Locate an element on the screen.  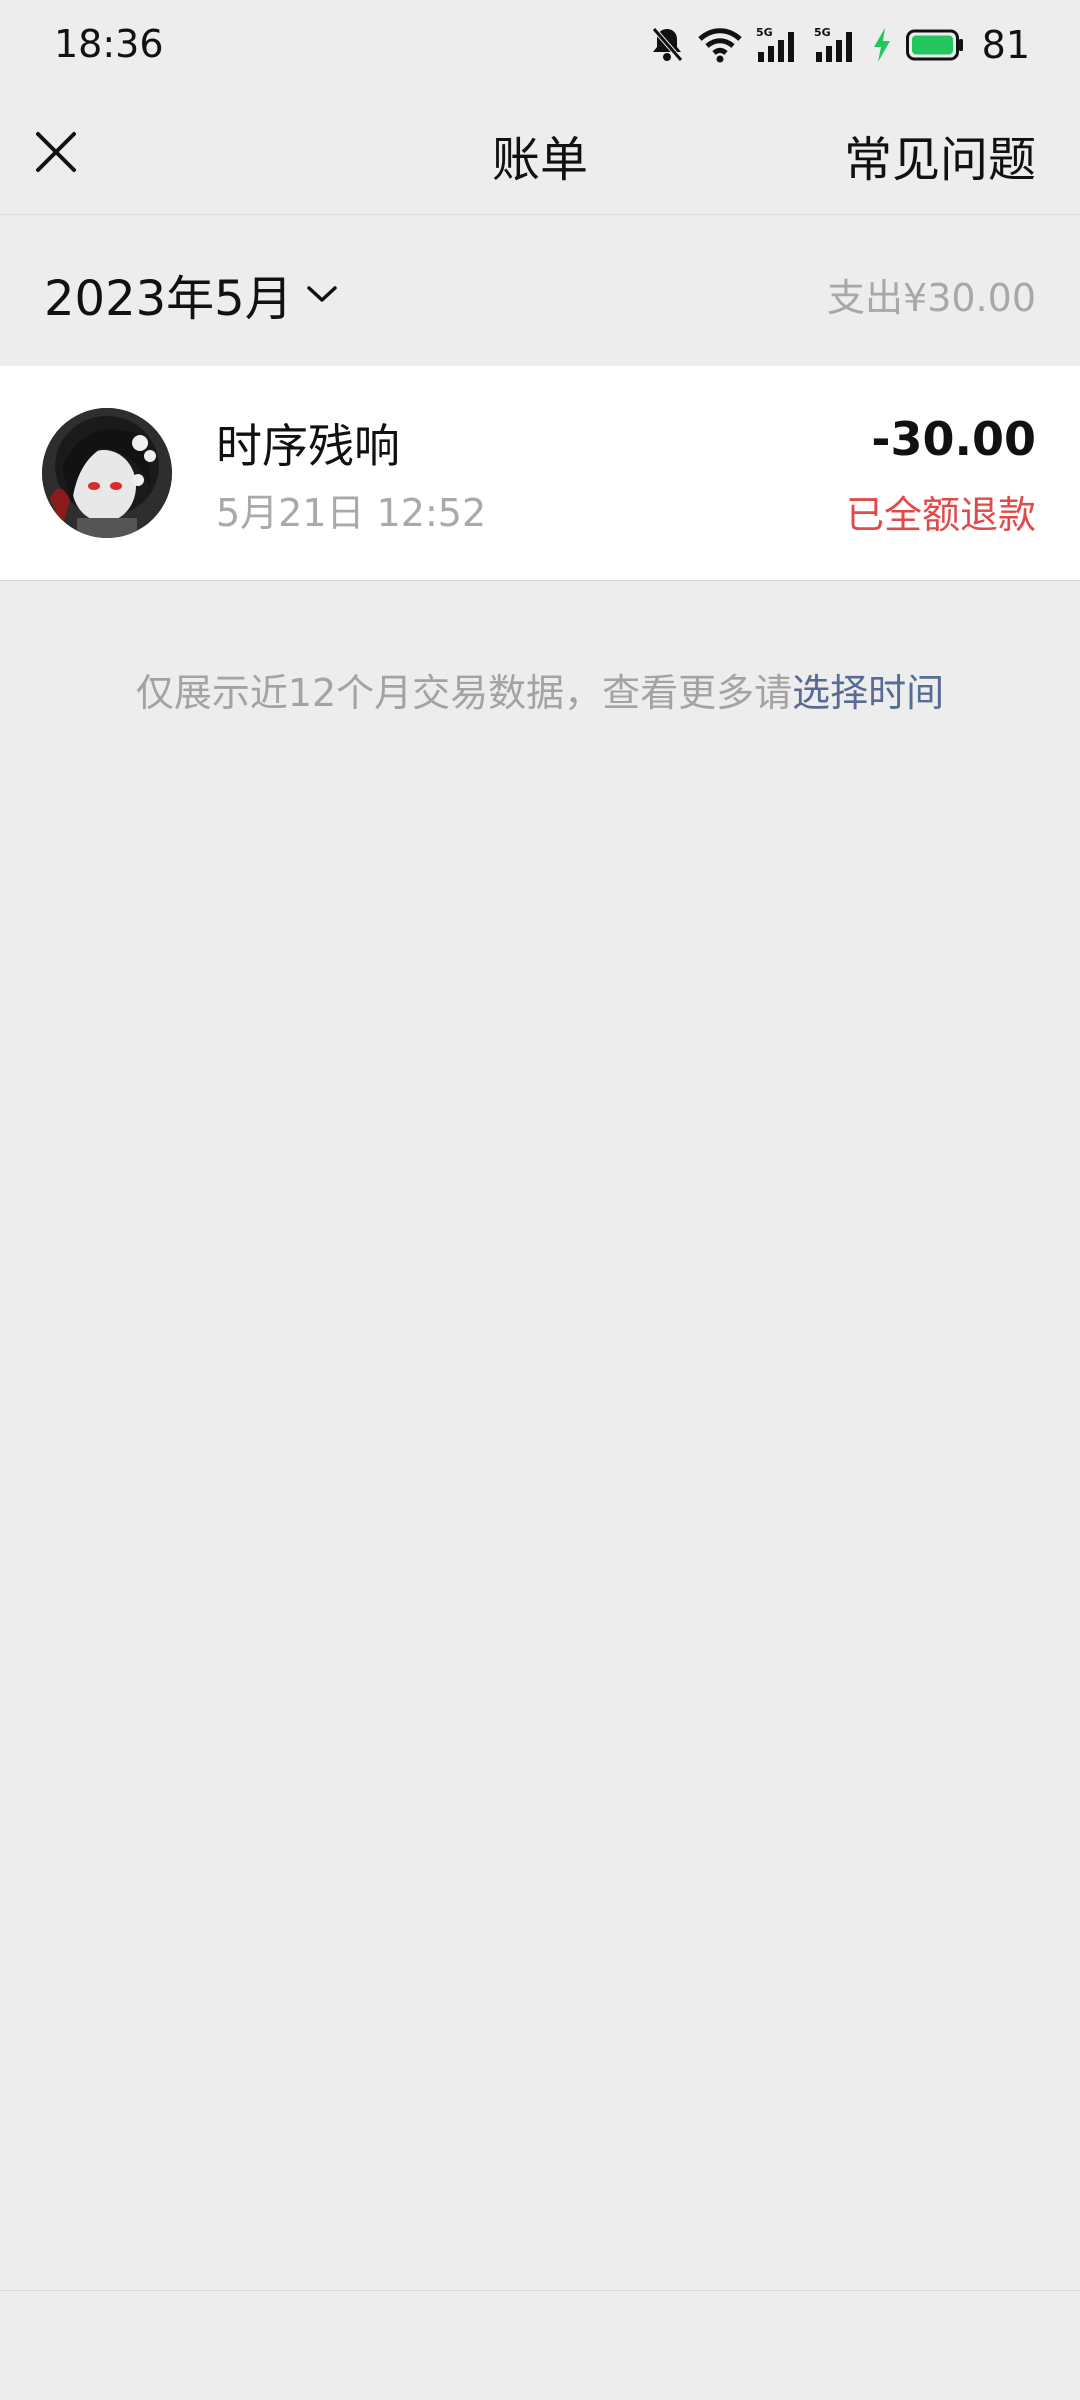
month-label: 2023年5月 is located at coordinates (168, 299).